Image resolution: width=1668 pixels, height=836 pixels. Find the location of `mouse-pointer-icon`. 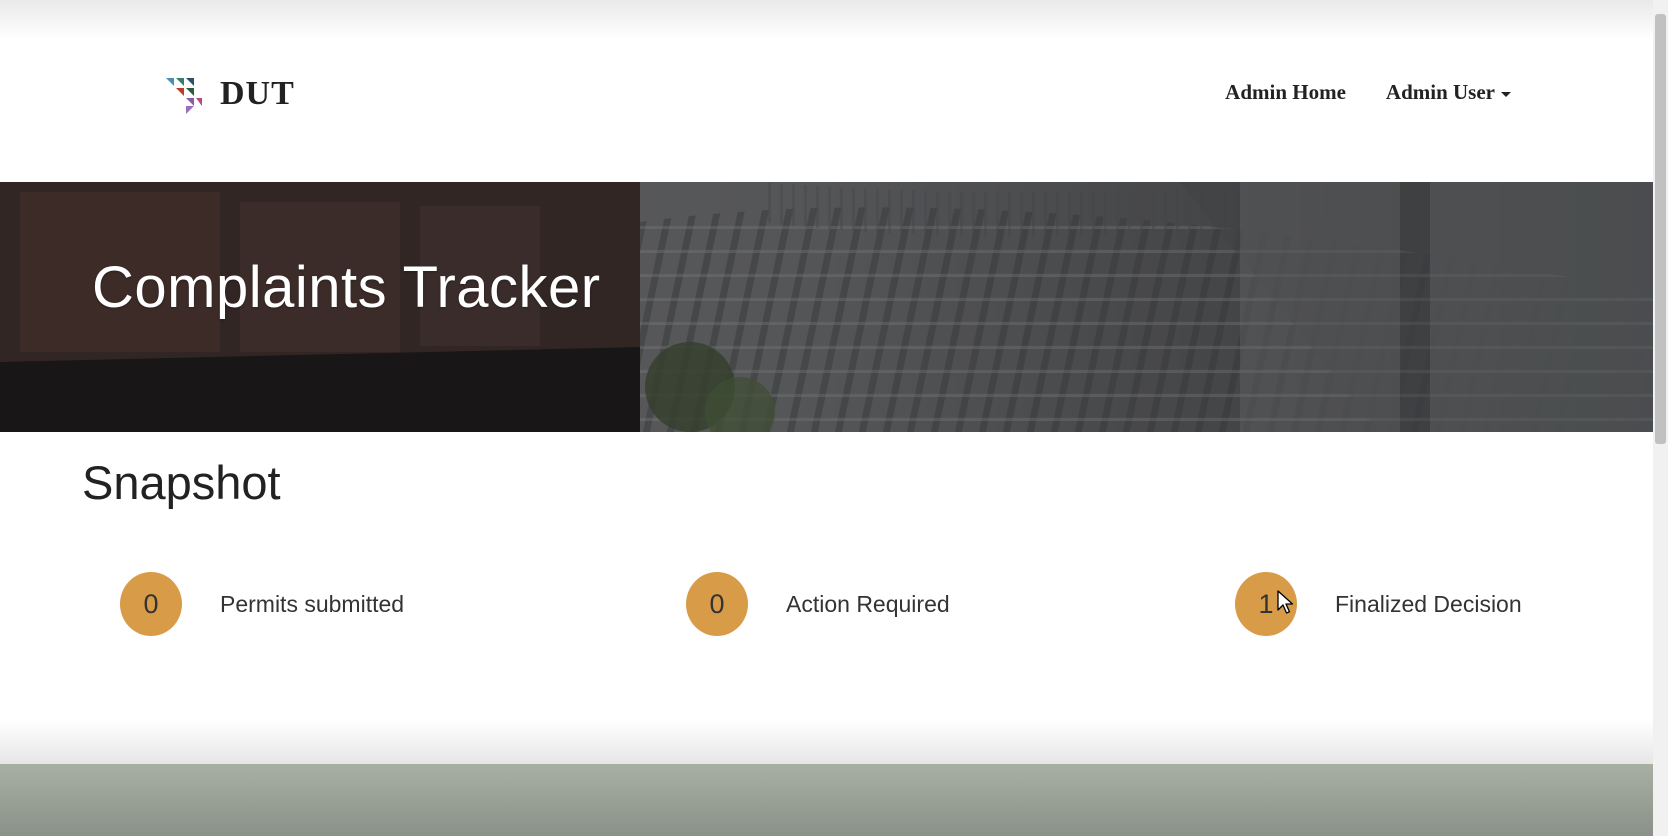

mouse-pointer-icon is located at coordinates (1285, 602).